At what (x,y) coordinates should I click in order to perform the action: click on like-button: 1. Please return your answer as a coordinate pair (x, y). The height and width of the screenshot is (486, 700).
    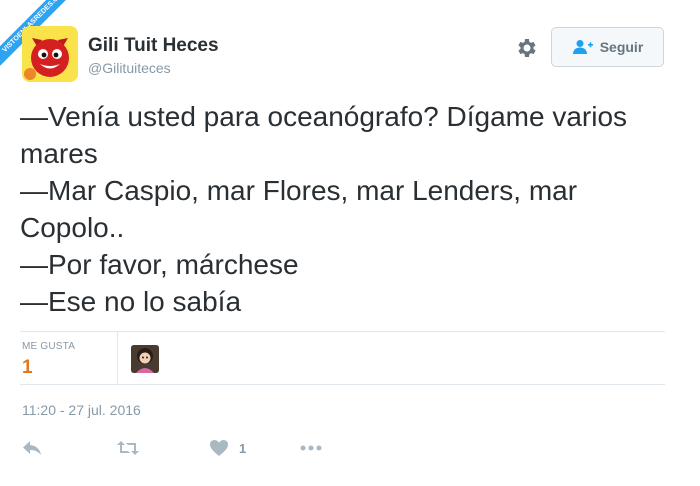
    Looking at the image, I should click on (227, 448).